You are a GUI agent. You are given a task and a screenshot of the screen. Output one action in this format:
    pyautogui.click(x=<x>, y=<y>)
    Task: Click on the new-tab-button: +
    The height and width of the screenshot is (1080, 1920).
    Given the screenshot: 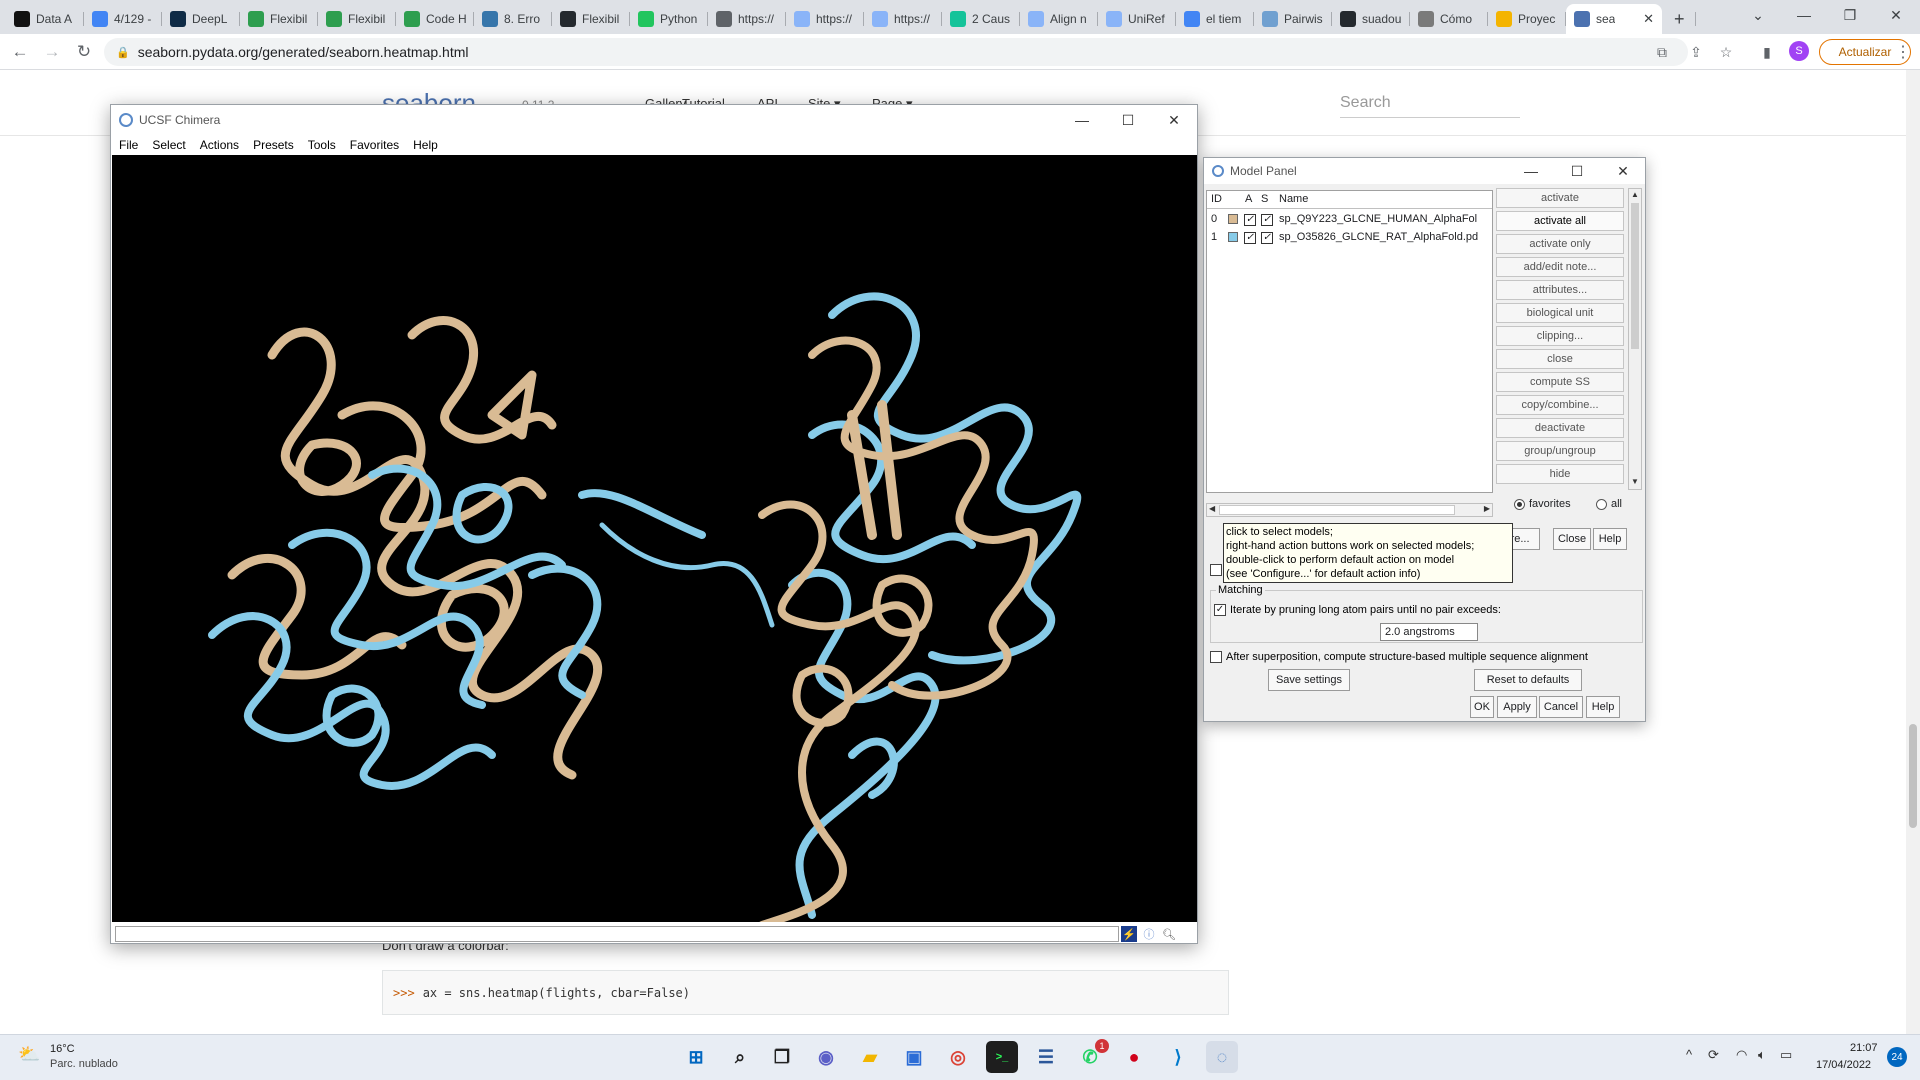 What is the action you would take?
    pyautogui.click(x=1681, y=19)
    